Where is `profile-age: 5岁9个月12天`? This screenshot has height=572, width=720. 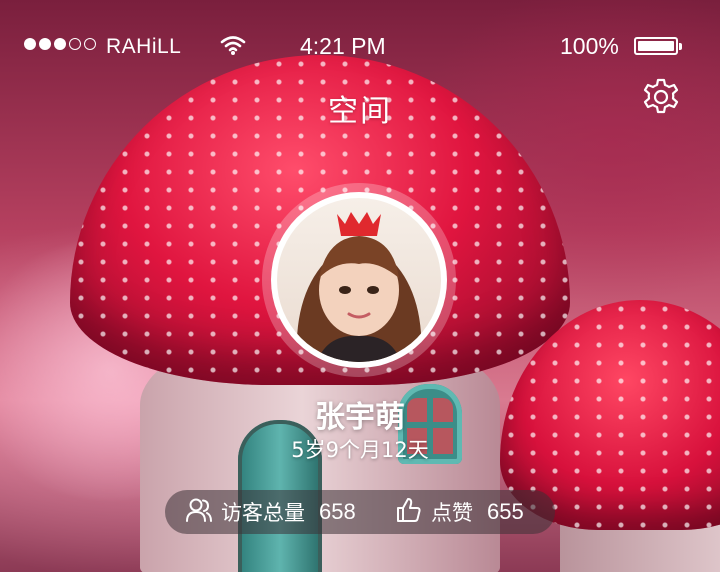
profile-age: 5岁9个月12天 is located at coordinates (360, 450).